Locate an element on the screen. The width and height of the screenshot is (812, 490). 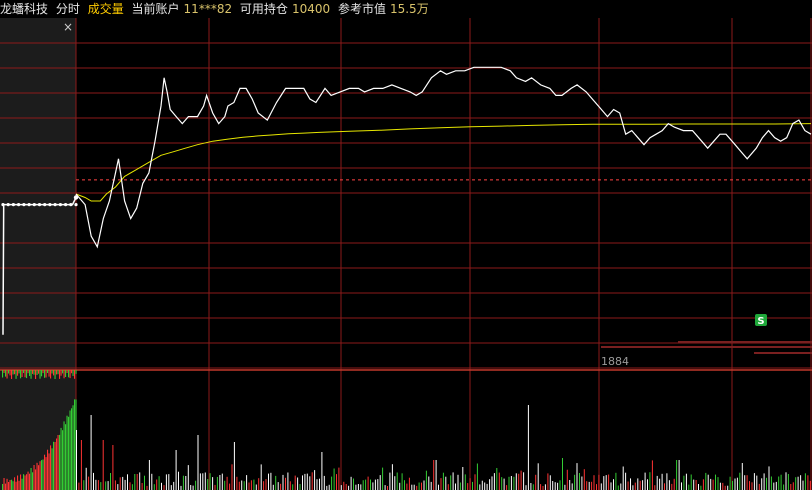
tab-intraday: 分时 is located at coordinates (68, 9).